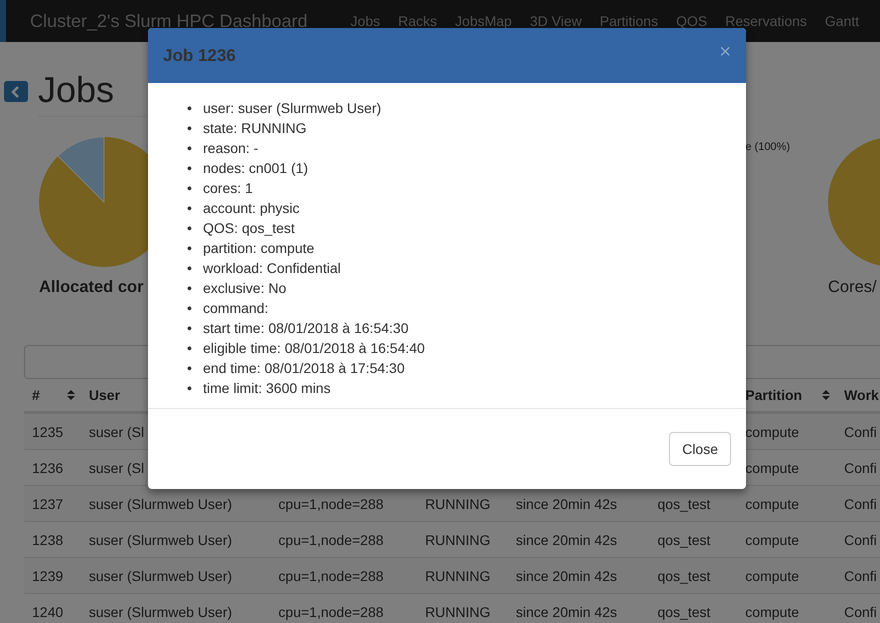 This screenshot has height=623, width=880. I want to click on job-detail: partition: compute, so click(258, 248).